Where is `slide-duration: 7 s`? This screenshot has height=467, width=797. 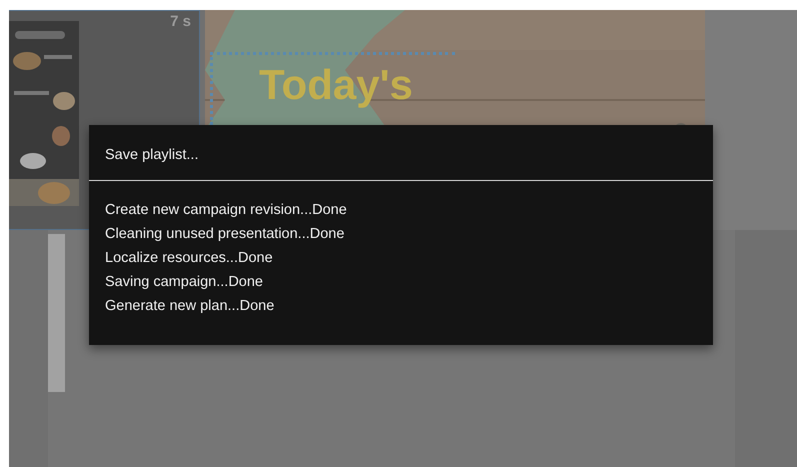
slide-duration: 7 s is located at coordinates (180, 21).